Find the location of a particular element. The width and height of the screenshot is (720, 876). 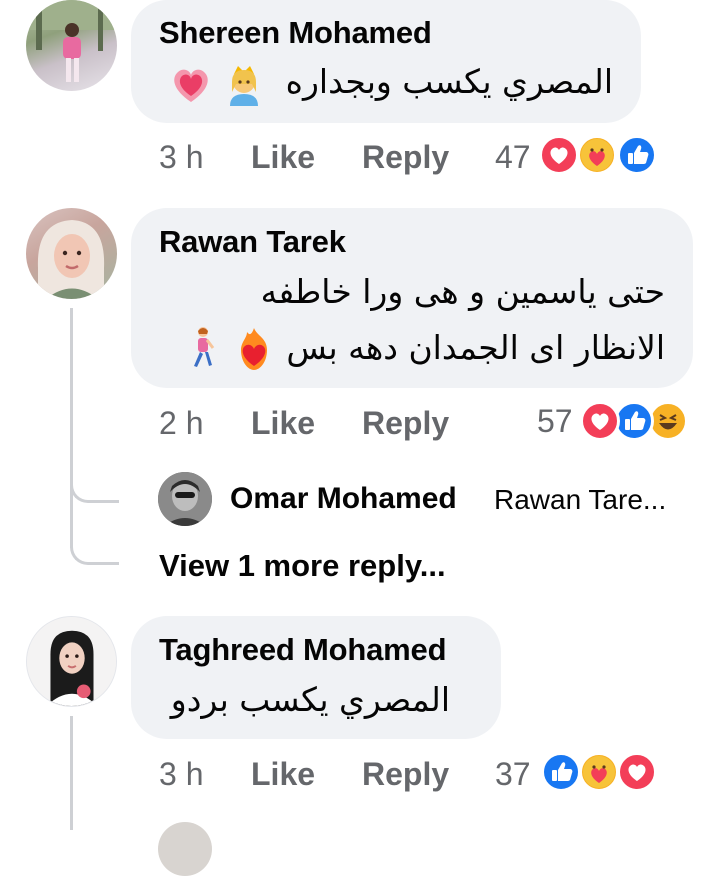

comment-text: المصري يكسب بردو is located at coordinates (310, 699).